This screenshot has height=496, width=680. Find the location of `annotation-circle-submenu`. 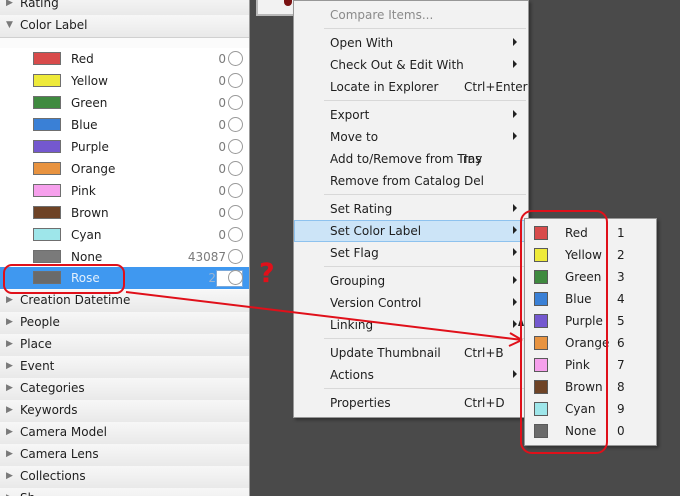

annotation-circle-submenu is located at coordinates (564, 332).